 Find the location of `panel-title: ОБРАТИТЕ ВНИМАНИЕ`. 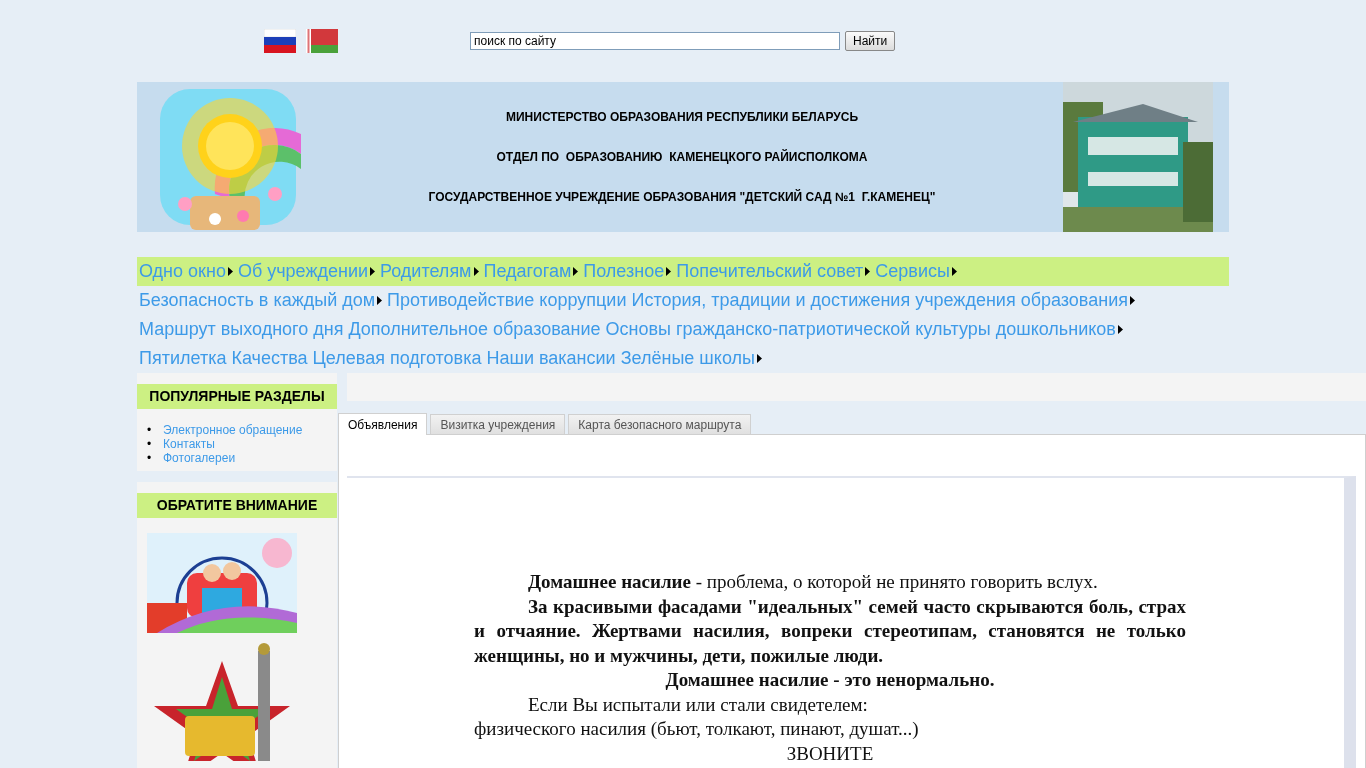

panel-title: ОБРАТИТЕ ВНИМАНИЕ is located at coordinates (237, 505).